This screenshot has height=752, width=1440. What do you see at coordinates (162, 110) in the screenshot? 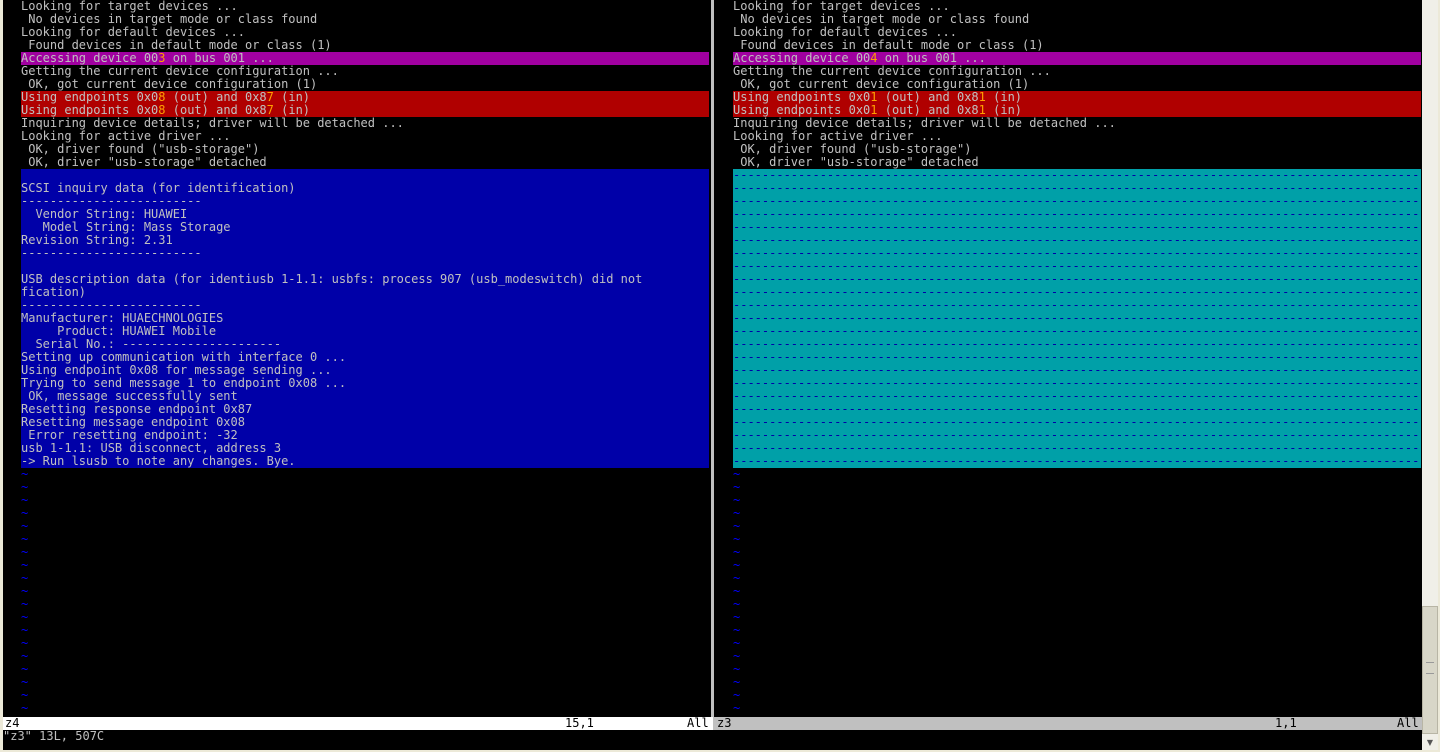
I see `diff-char: 8` at bounding box center [162, 110].